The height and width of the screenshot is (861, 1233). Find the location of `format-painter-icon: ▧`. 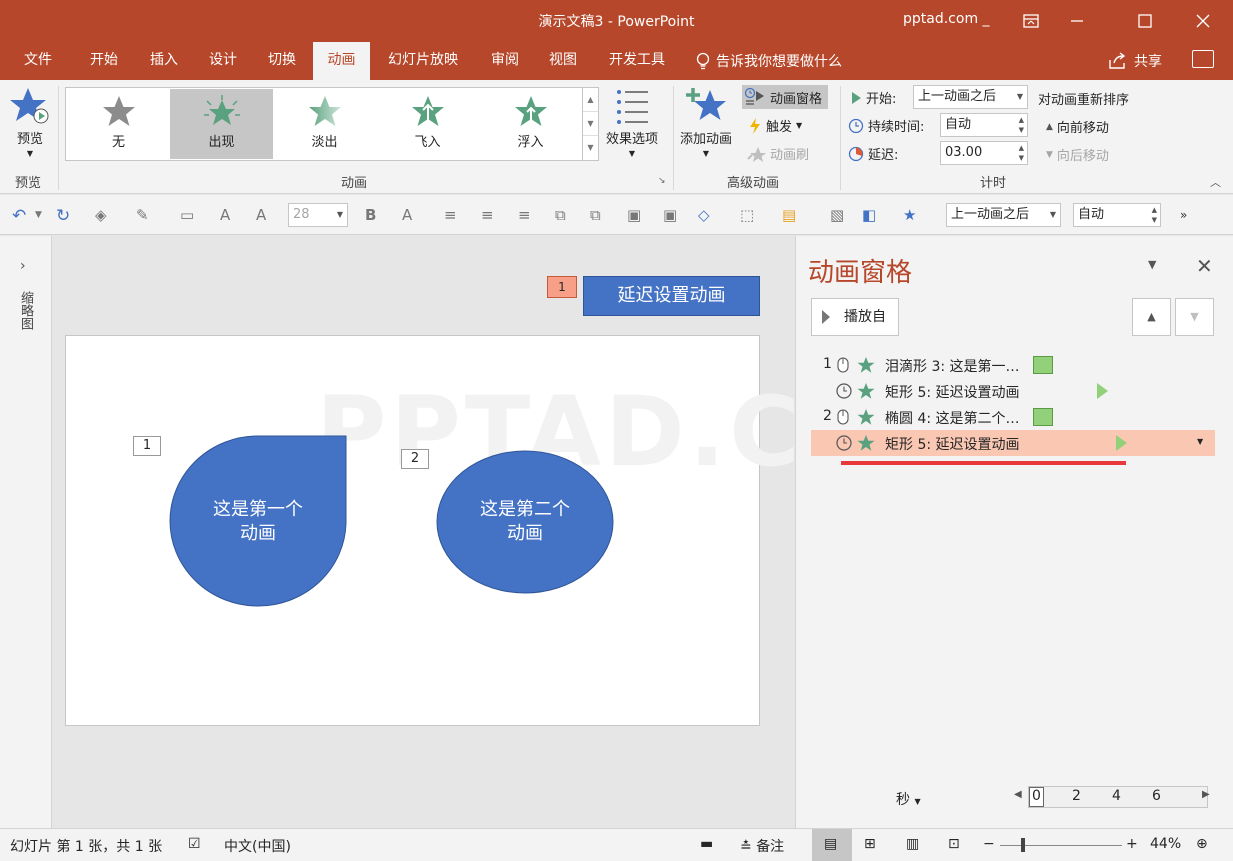

format-painter-icon: ▧ is located at coordinates (837, 215).